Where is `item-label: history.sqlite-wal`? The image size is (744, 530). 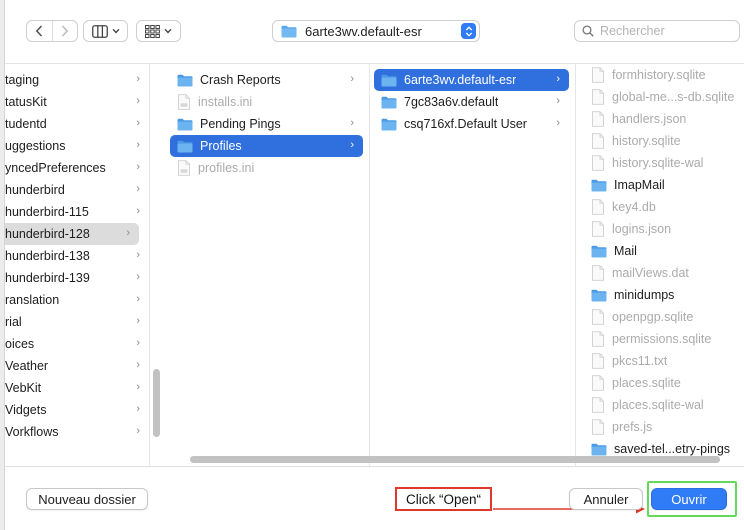 item-label: history.sqlite-wal is located at coordinates (658, 163).